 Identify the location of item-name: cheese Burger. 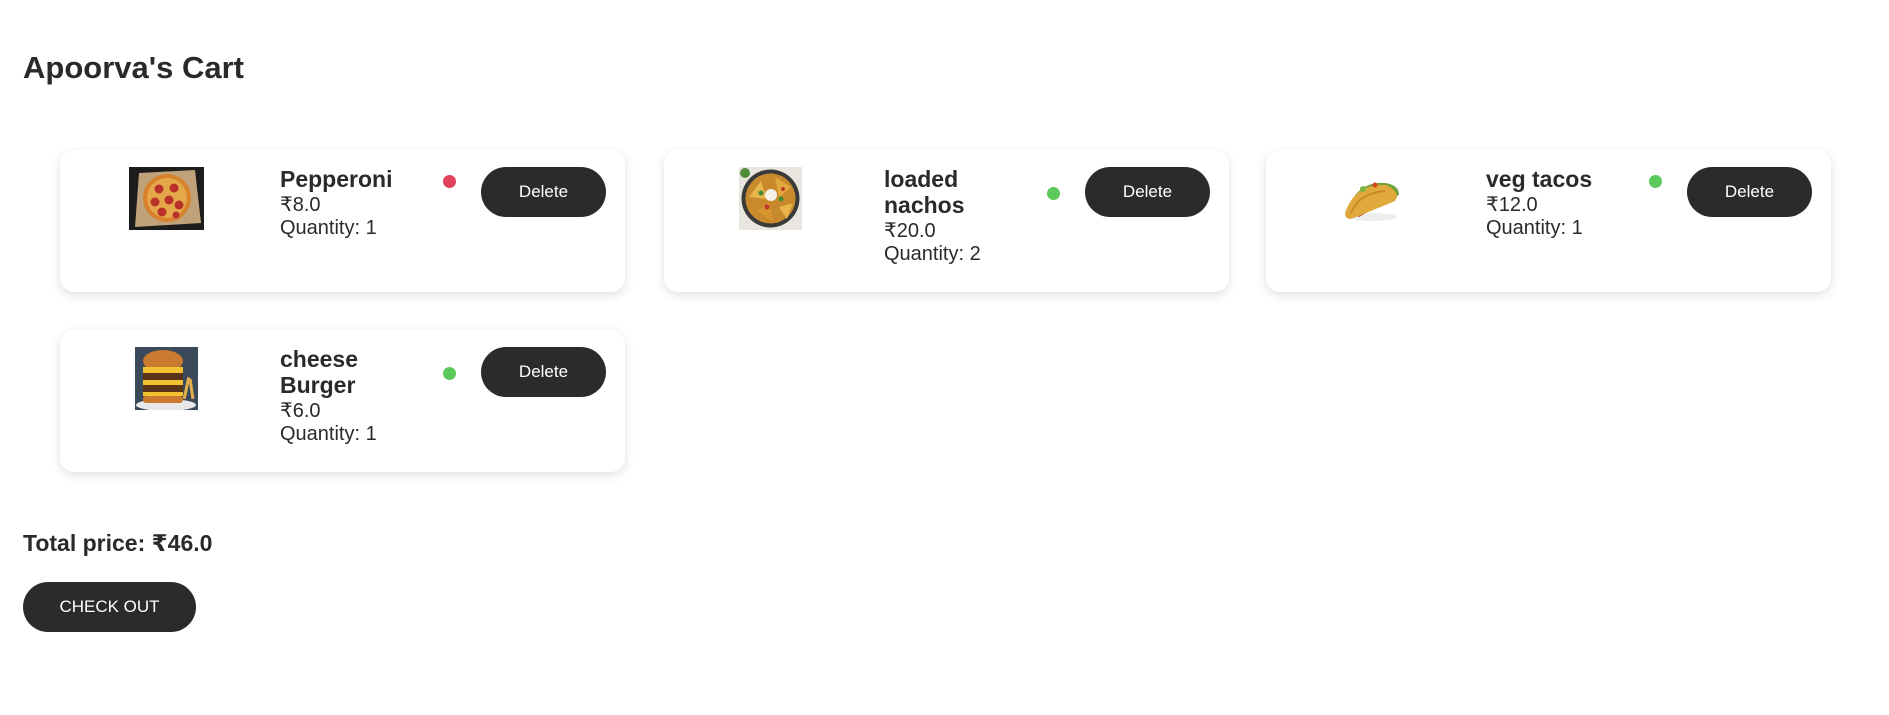
(319, 372).